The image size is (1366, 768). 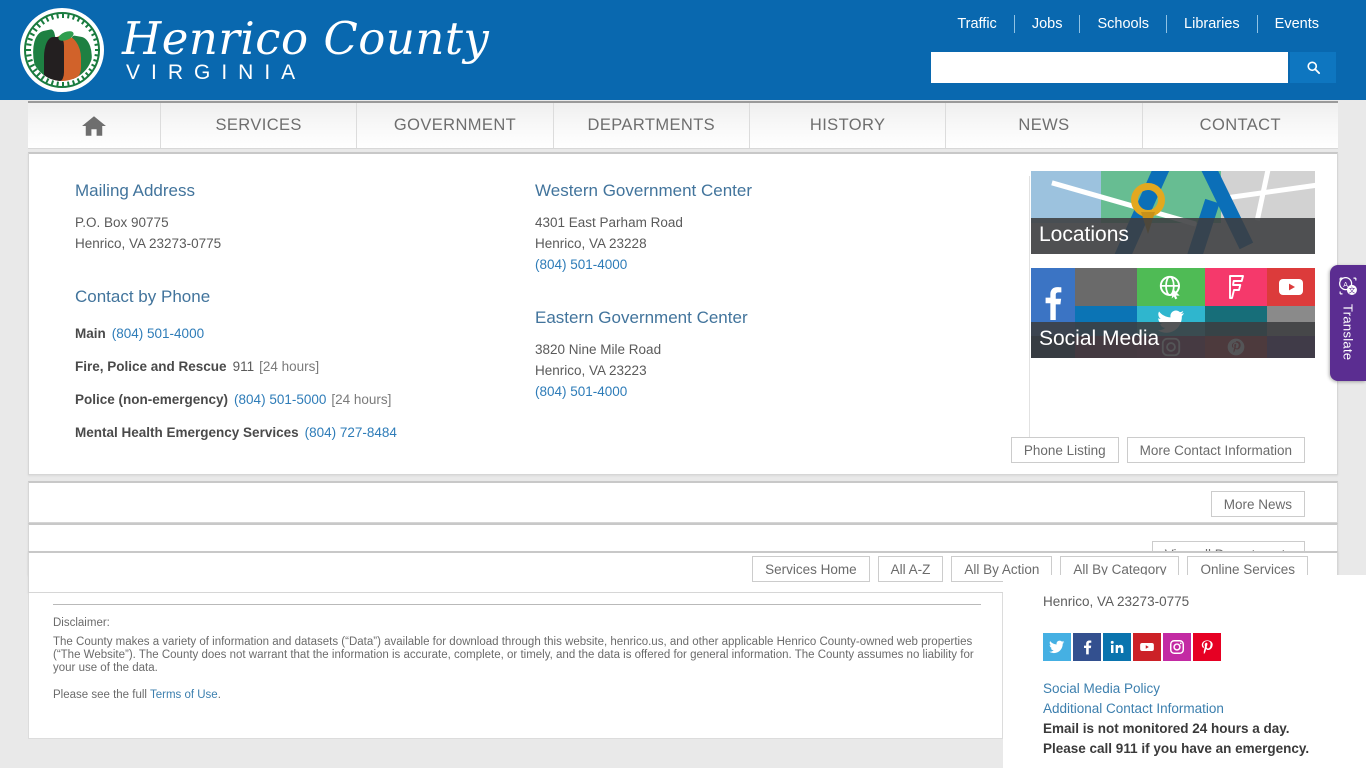 I want to click on locations-tile-caption: Locations, so click(x=1173, y=236).